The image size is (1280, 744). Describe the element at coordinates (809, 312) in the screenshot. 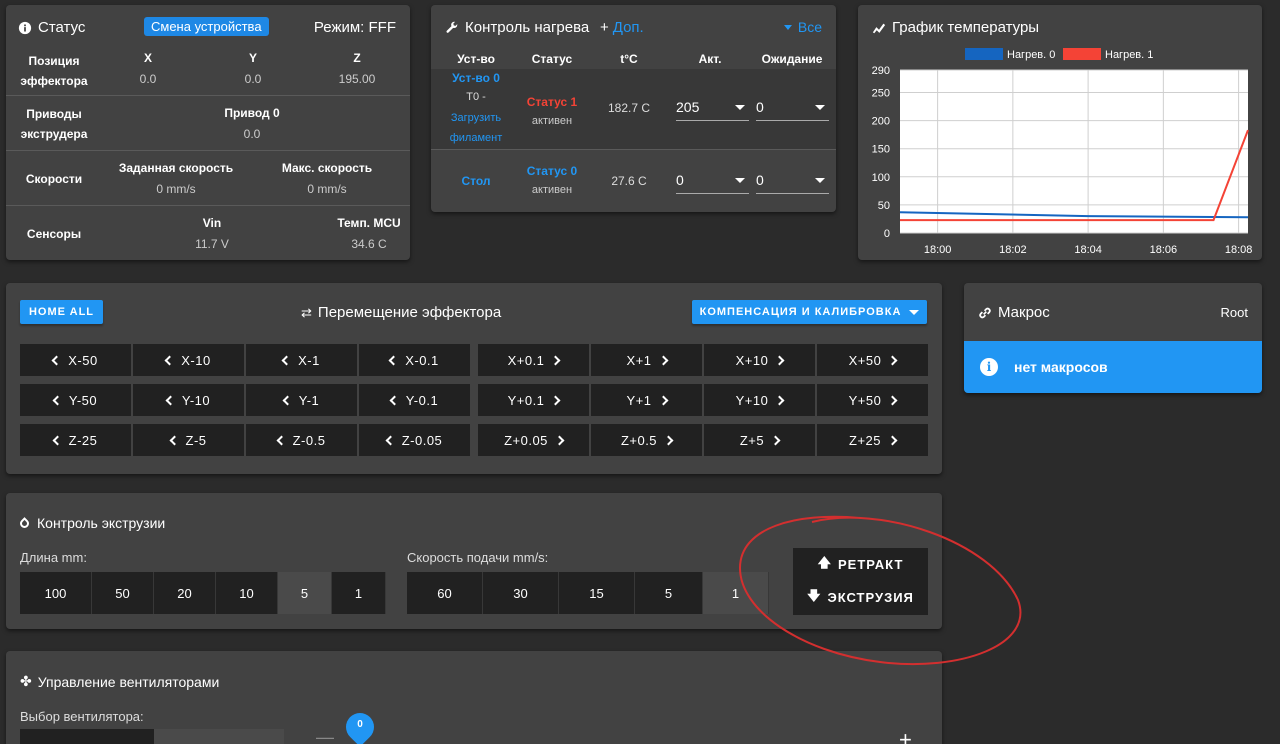

I see `compensation-button: КОМПЕНСАЦИЯ И КАЛИБРОВКА` at that location.